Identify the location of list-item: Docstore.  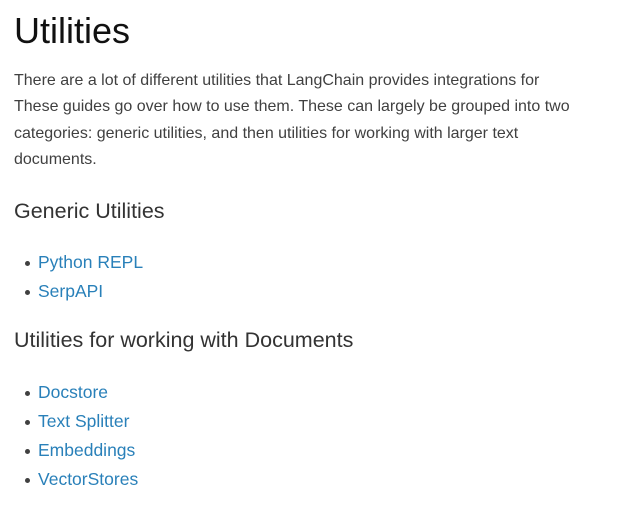
(76, 392).